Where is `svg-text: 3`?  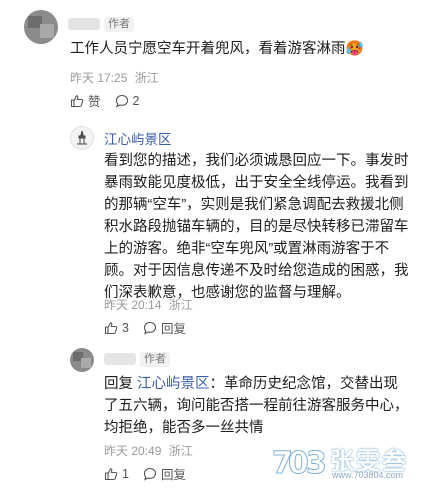
svg-text: 3 is located at coordinates (316, 463).